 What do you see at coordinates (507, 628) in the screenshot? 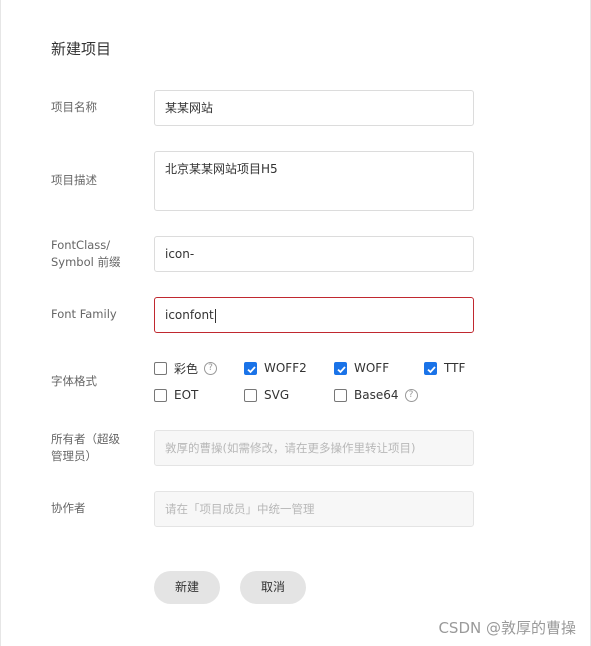
I see `watermark: CSDN @敦厚的曹操` at bounding box center [507, 628].